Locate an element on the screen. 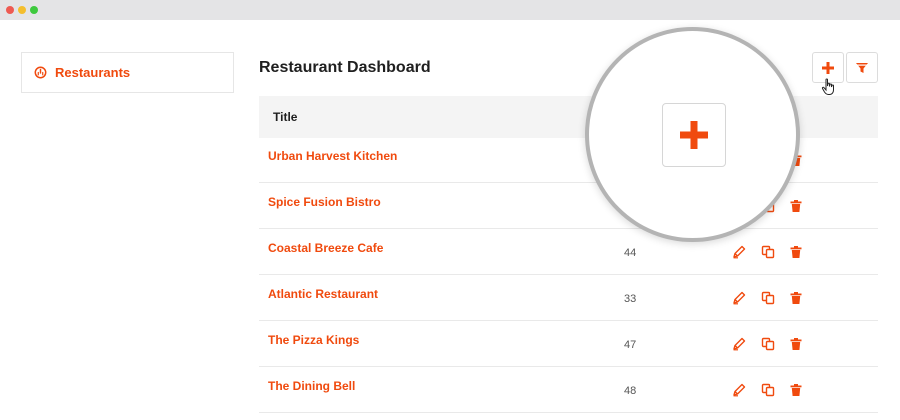 This screenshot has height=420, width=900. restaurant-title-link: The Dining Bell is located at coordinates (311, 386).